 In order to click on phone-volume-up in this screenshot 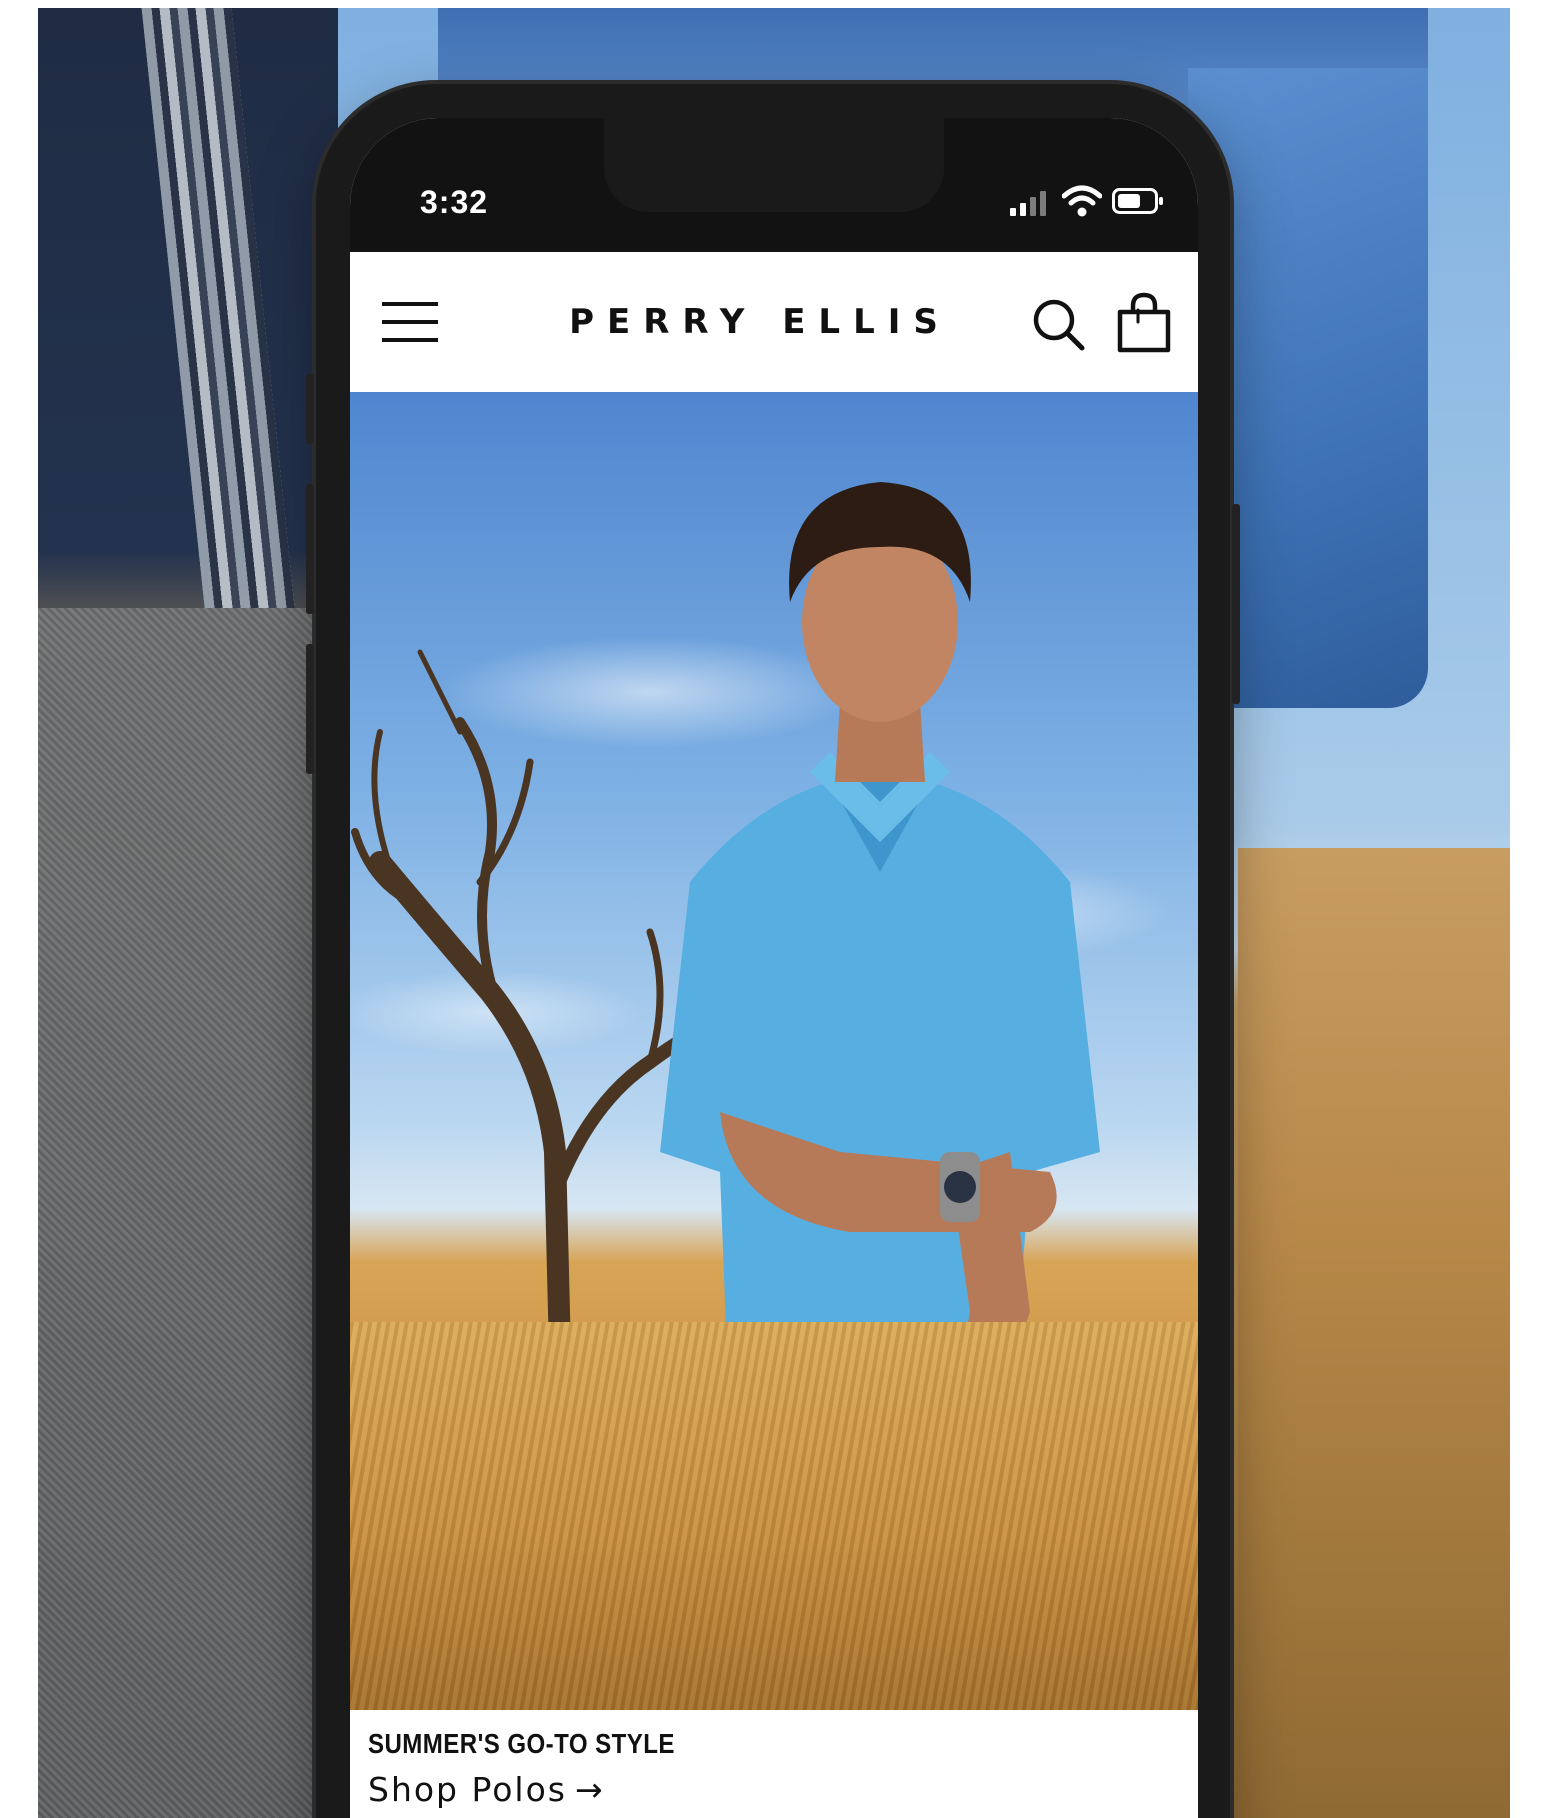, I will do `click(310, 549)`.